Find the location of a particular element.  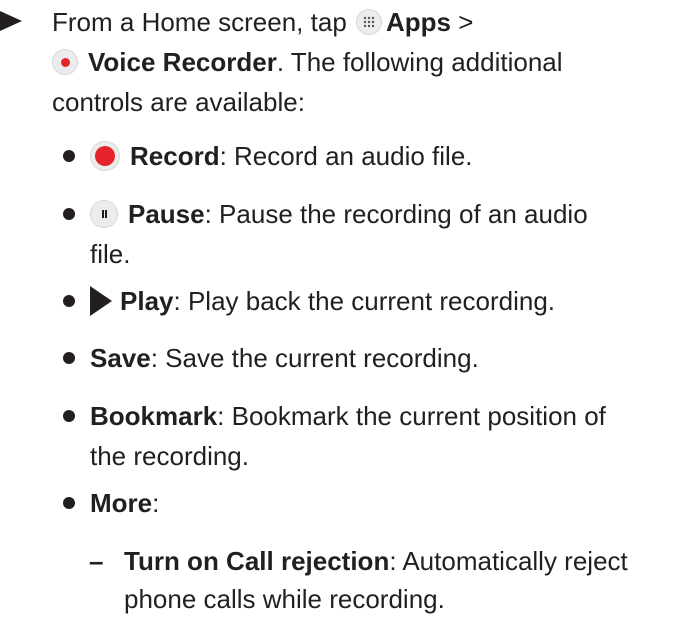

record-desc: : Record an audio file. is located at coordinates (346, 156).